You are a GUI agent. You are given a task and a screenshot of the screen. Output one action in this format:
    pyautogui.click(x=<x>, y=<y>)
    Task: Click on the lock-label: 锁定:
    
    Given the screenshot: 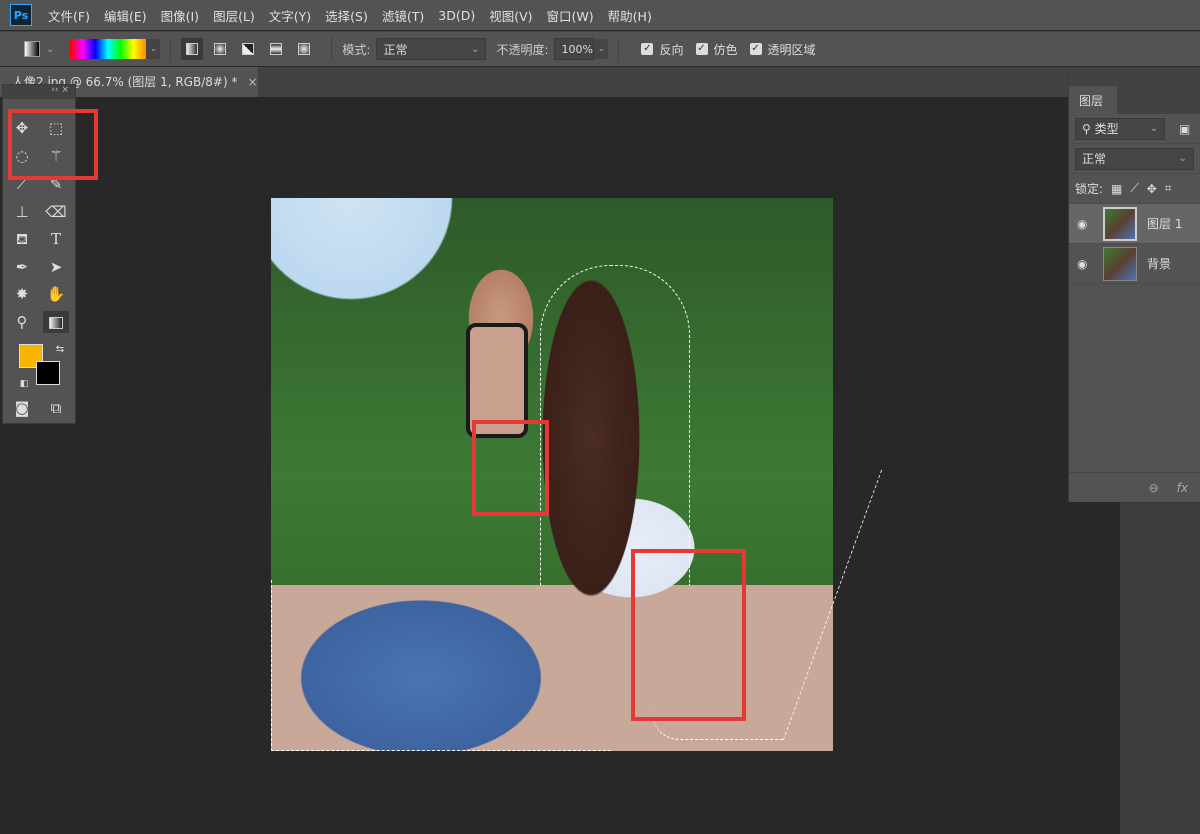 What is the action you would take?
    pyautogui.click(x=1089, y=189)
    